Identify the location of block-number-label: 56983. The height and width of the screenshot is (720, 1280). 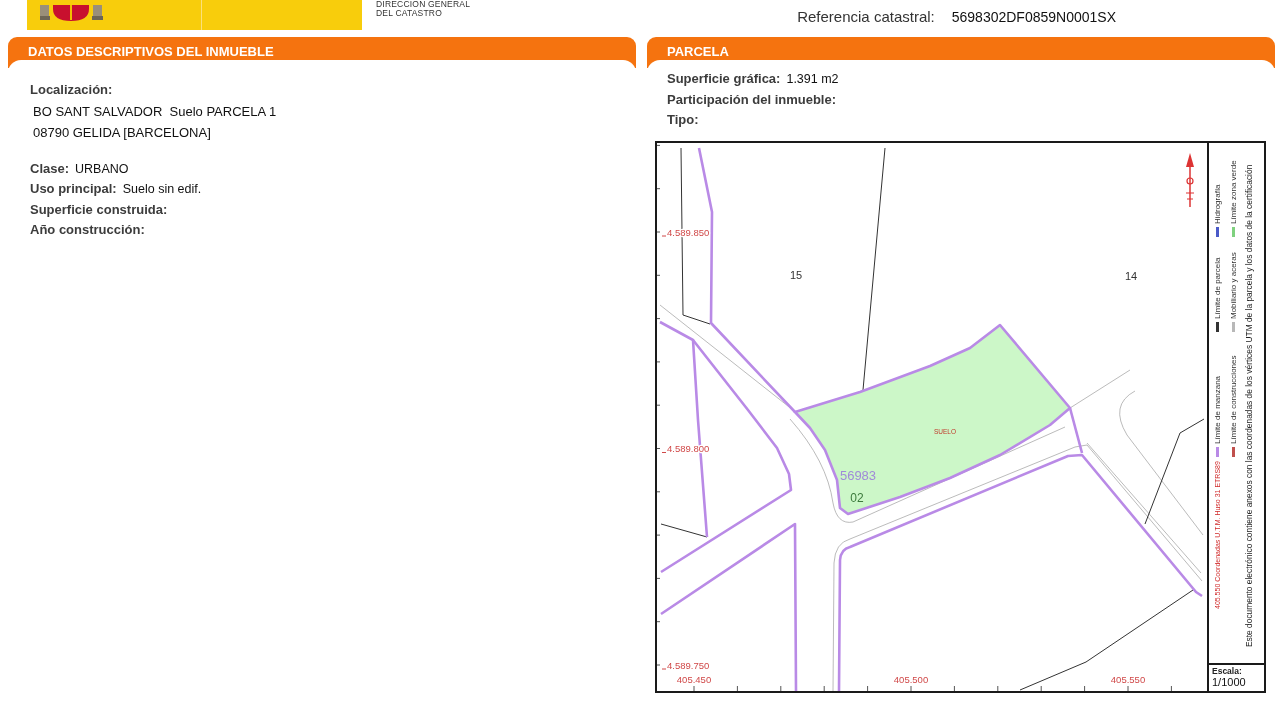
(858, 475).